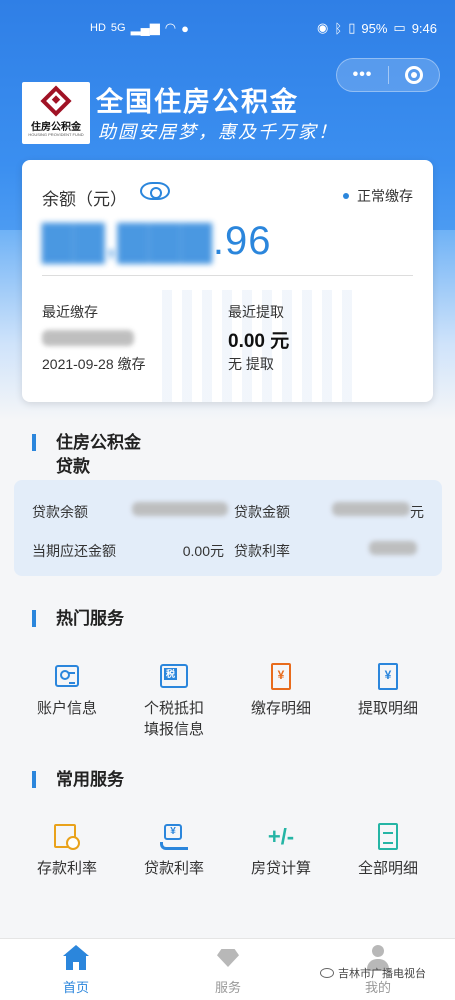 Image resolution: width=455 pixels, height=1000 pixels. I want to click on withdrawal-document-icon: ¥, so click(388, 677).